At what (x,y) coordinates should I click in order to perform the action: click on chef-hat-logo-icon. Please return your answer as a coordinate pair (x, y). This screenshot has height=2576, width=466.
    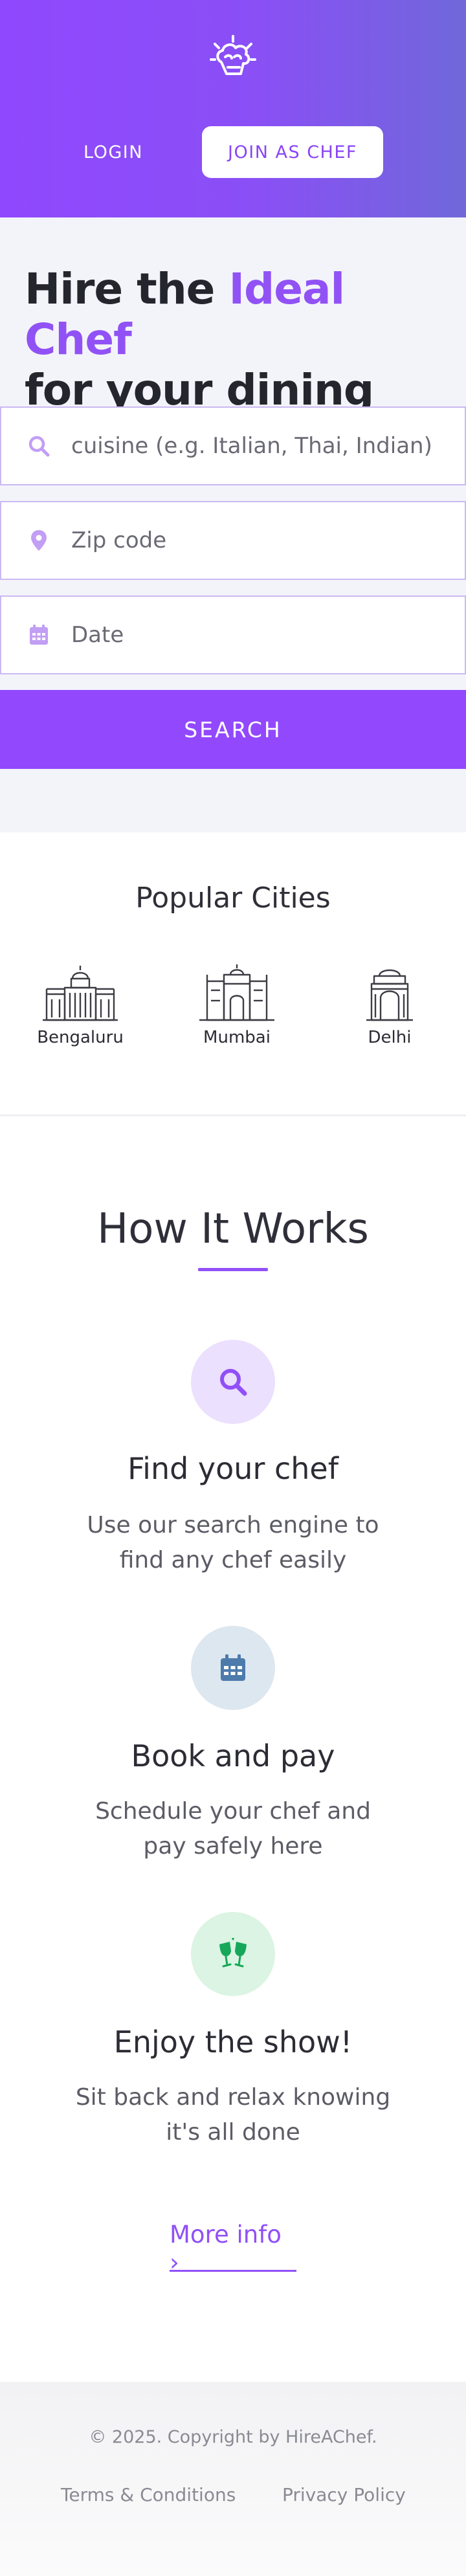
    Looking at the image, I should click on (233, 62).